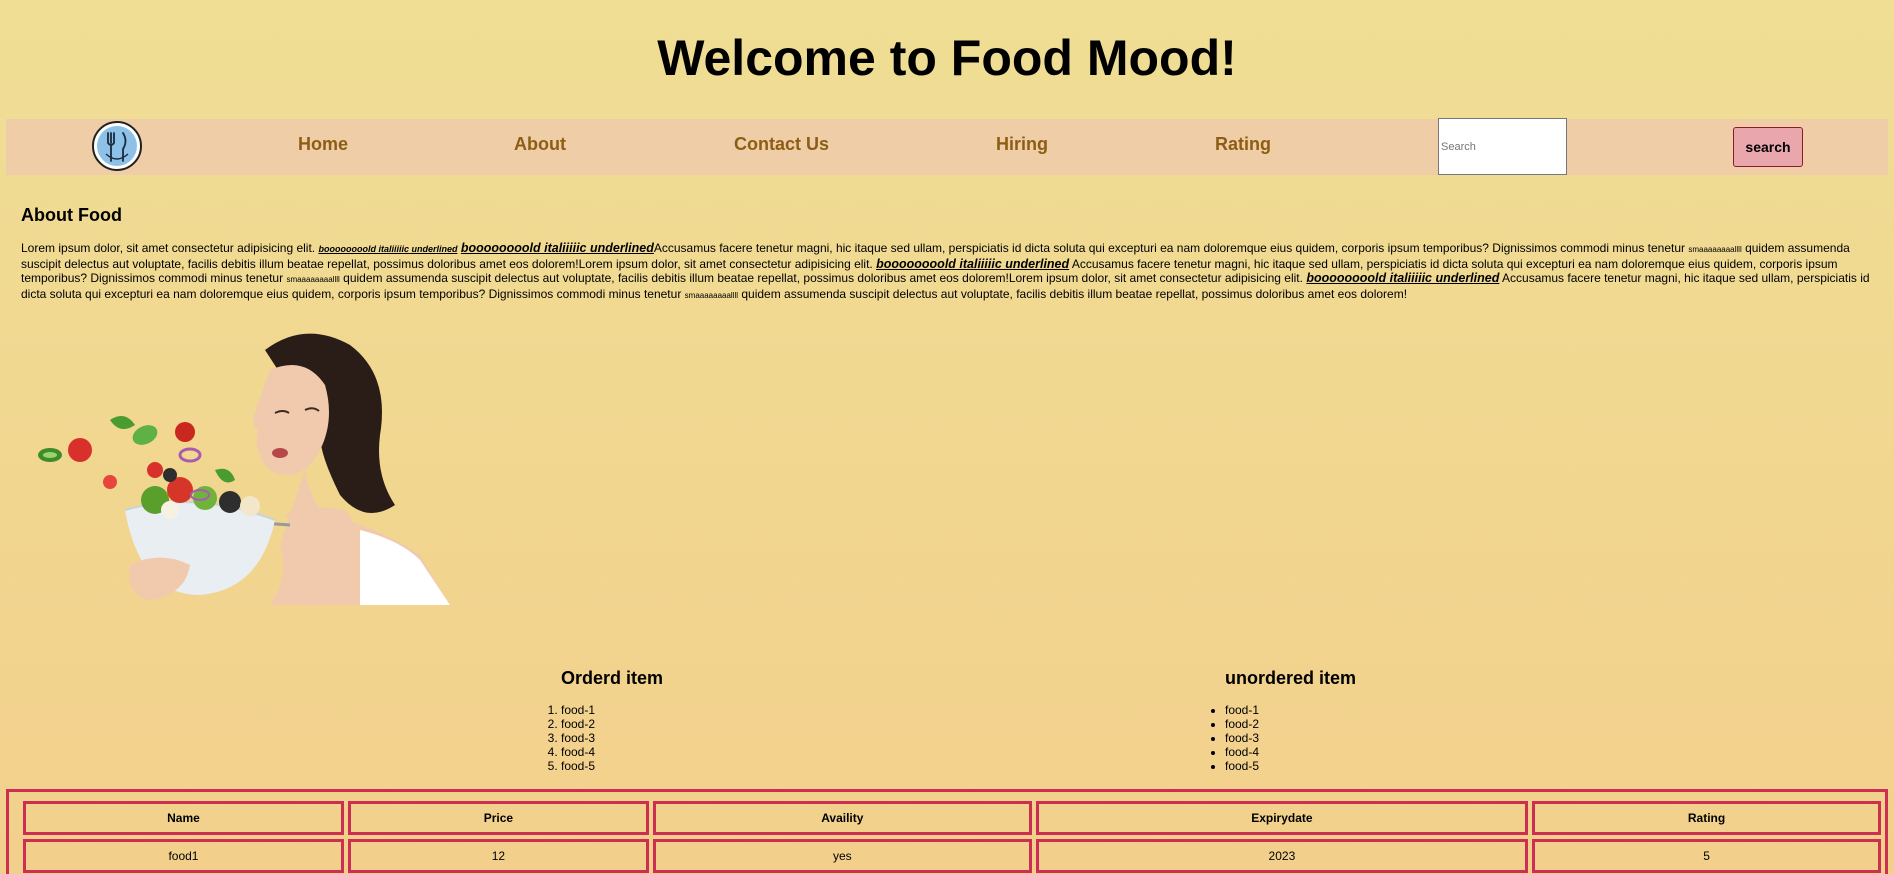 The width and height of the screenshot is (1894, 874). I want to click on table-row: food1 12 yes 2023 5, so click(952, 856).